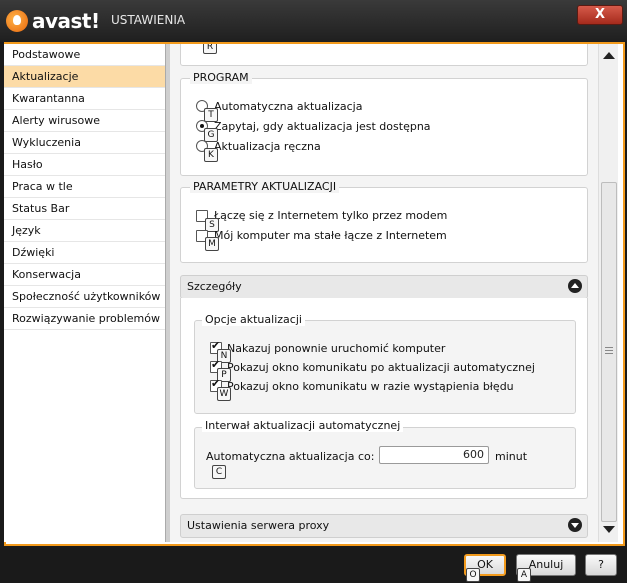  Describe the element at coordinates (84, 165) in the screenshot. I see `sidebar-item-haslo: Hasło` at that location.